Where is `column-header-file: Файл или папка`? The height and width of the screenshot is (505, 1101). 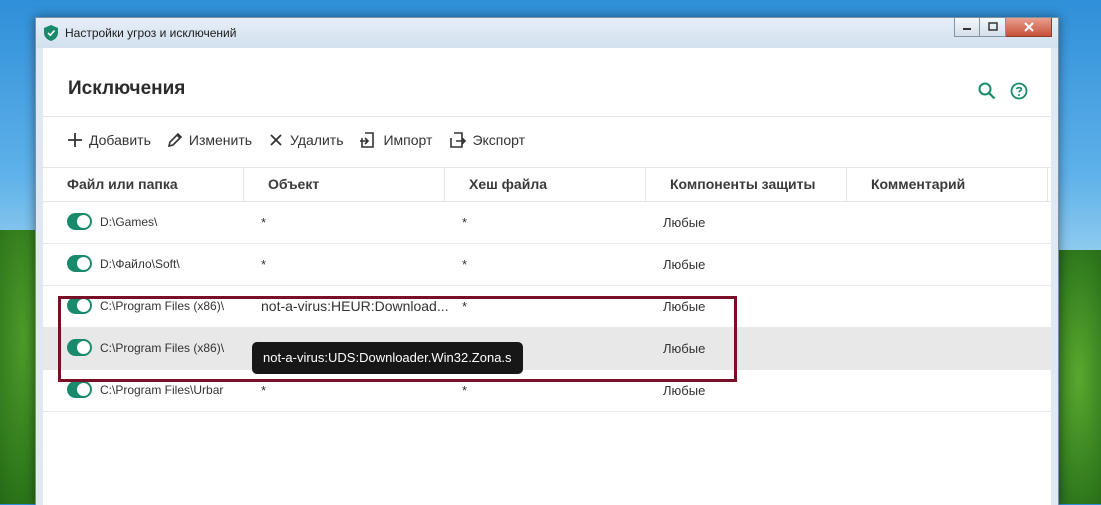 column-header-file: Файл или папка is located at coordinates (143, 184).